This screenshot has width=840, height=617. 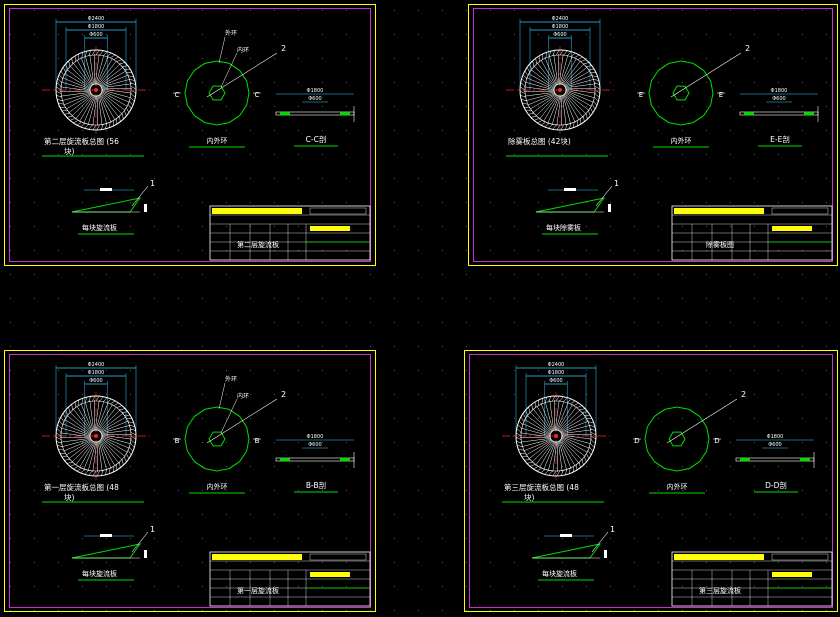 I want to click on main-view-title: 第二层旋流板总图 (56, so click(x=81, y=141).